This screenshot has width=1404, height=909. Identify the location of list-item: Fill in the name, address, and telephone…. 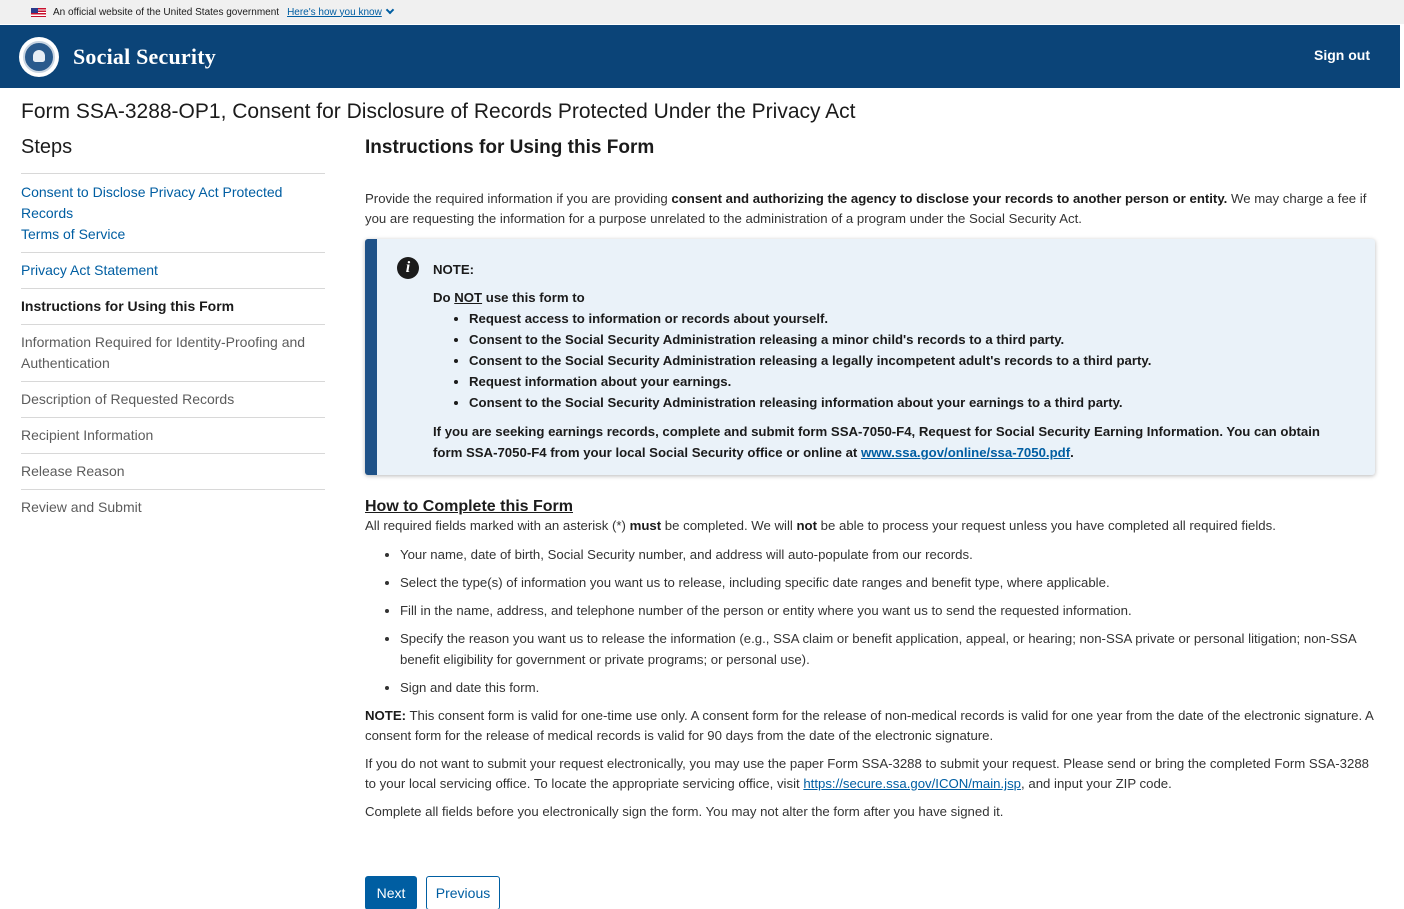
(888, 610).